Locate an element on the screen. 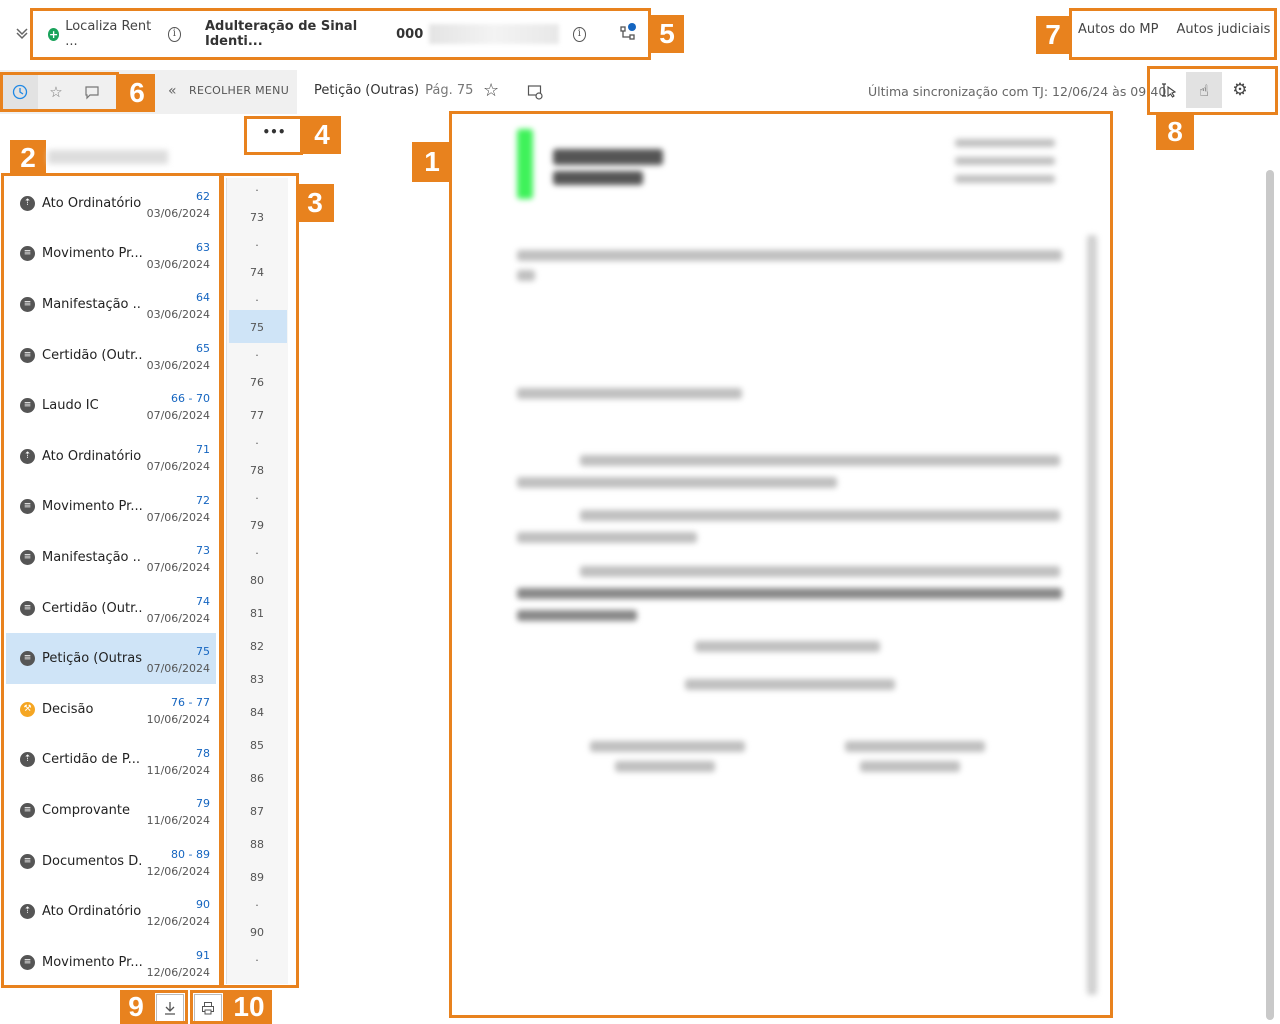 This screenshot has height=1024, width=1280. annotation-badge-5: 5 is located at coordinates (667, 34).